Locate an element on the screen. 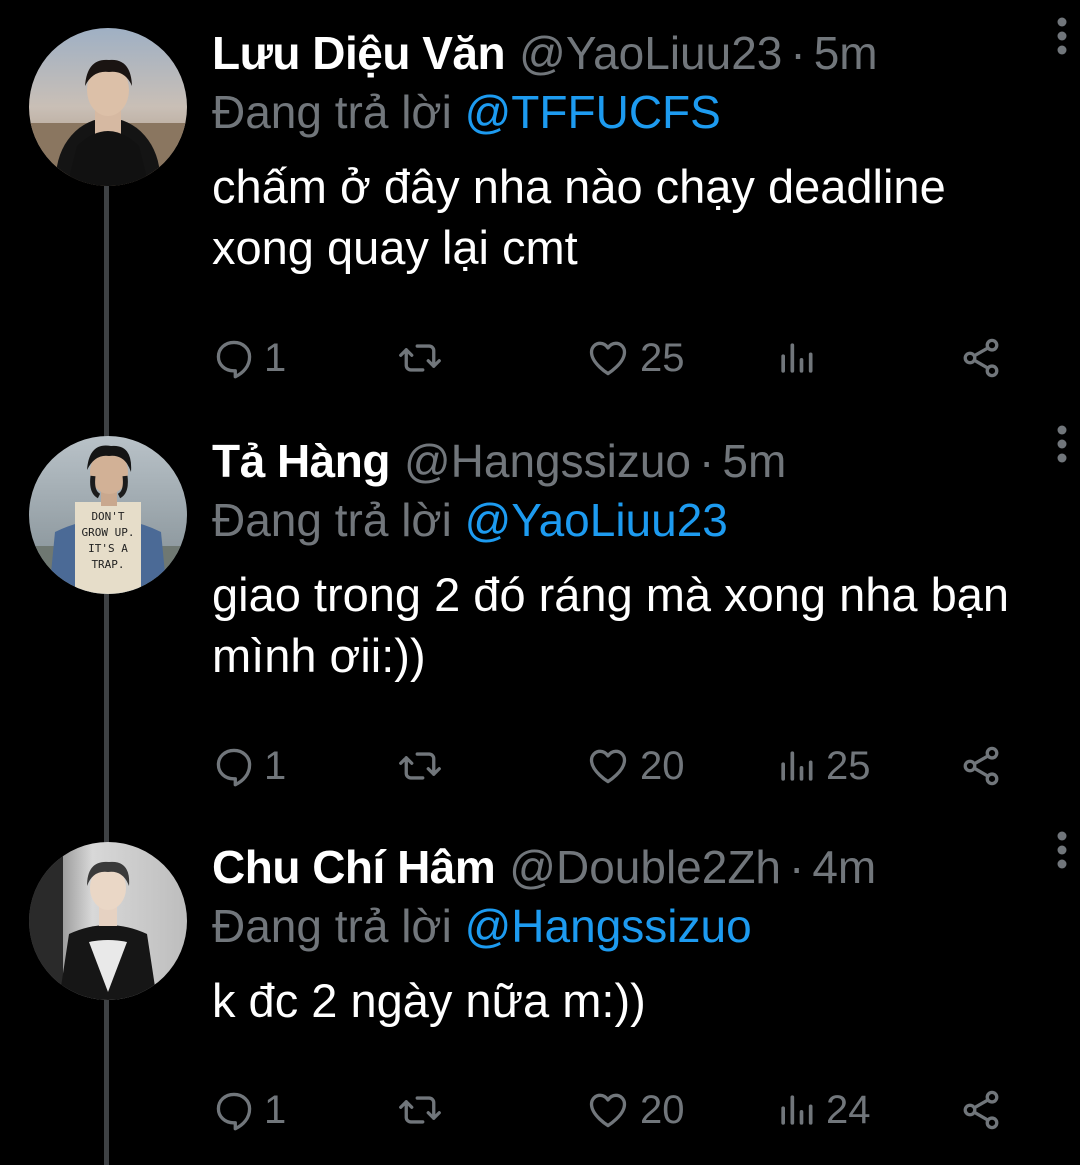 The image size is (1080, 1165). tweet-actions: 1 20 24 is located at coordinates (612, 1110).